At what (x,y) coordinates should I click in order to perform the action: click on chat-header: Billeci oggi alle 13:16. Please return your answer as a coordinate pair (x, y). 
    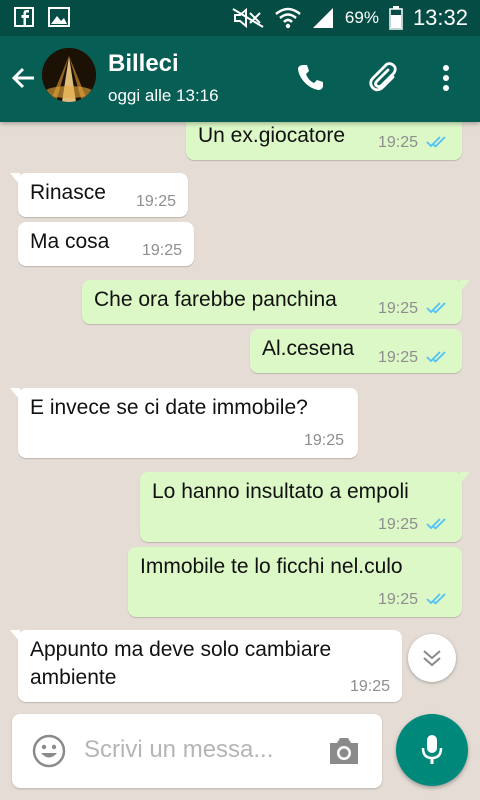
    Looking at the image, I should click on (240, 79).